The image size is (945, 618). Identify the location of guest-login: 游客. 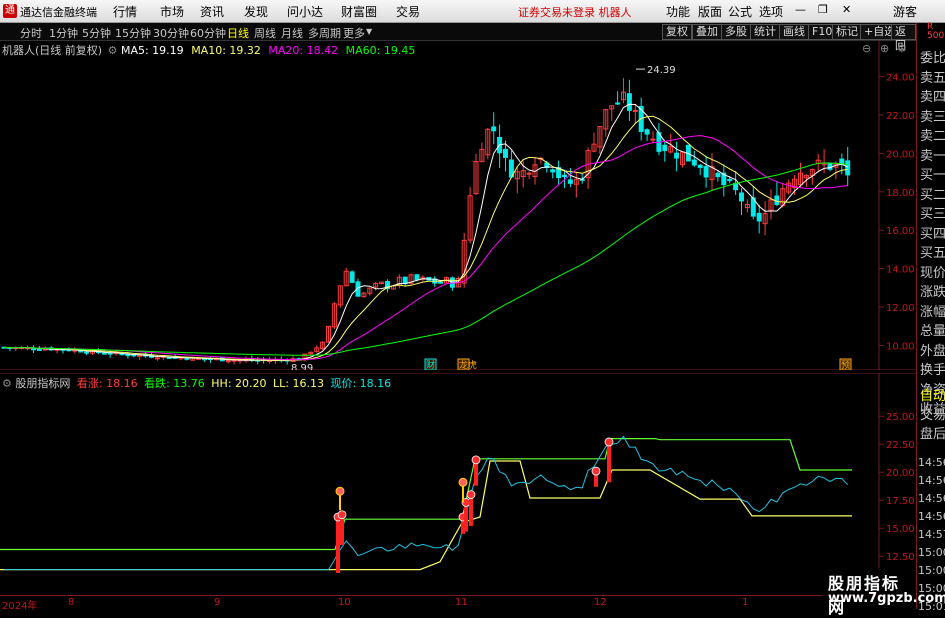
(905, 11).